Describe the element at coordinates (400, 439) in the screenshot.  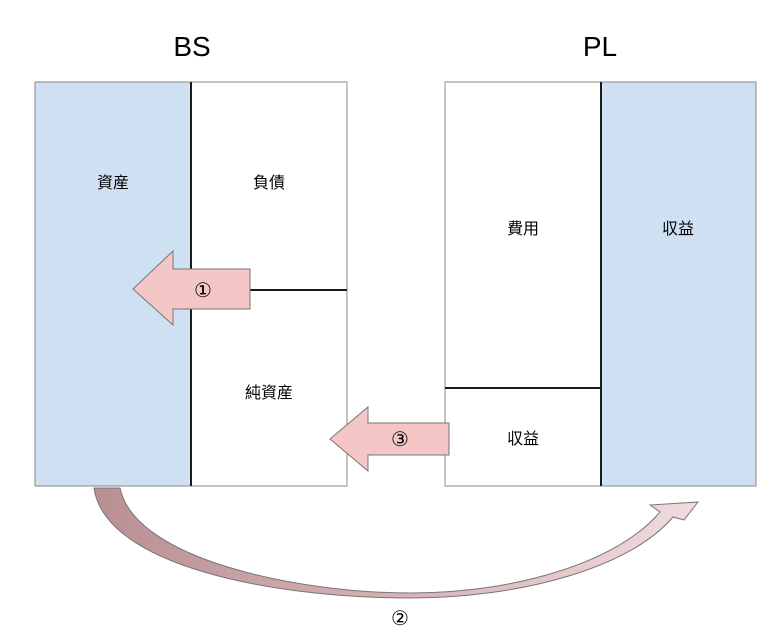
I see `arrow-3-label: ③` at that location.